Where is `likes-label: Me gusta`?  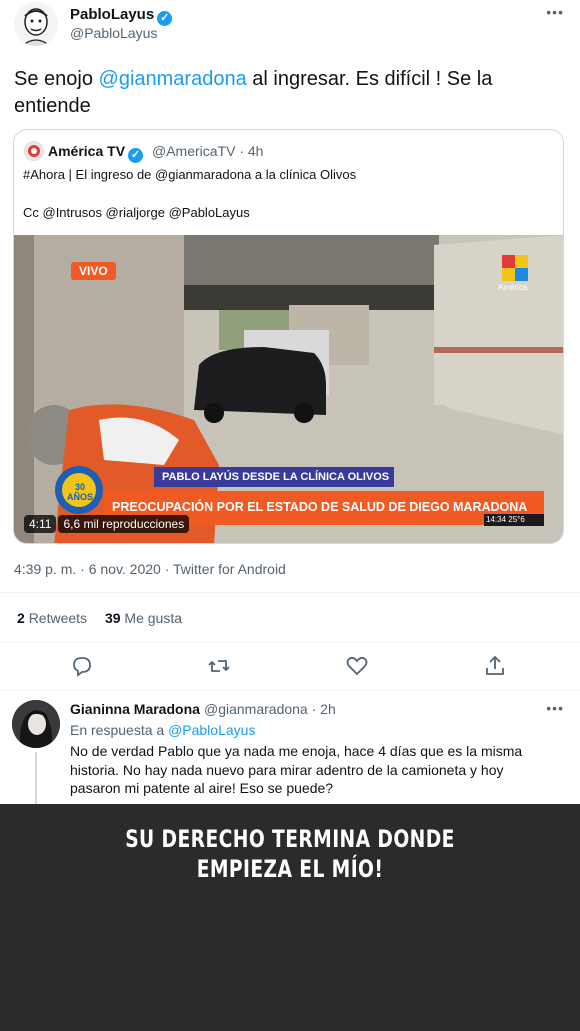 likes-label: Me gusta is located at coordinates (153, 618).